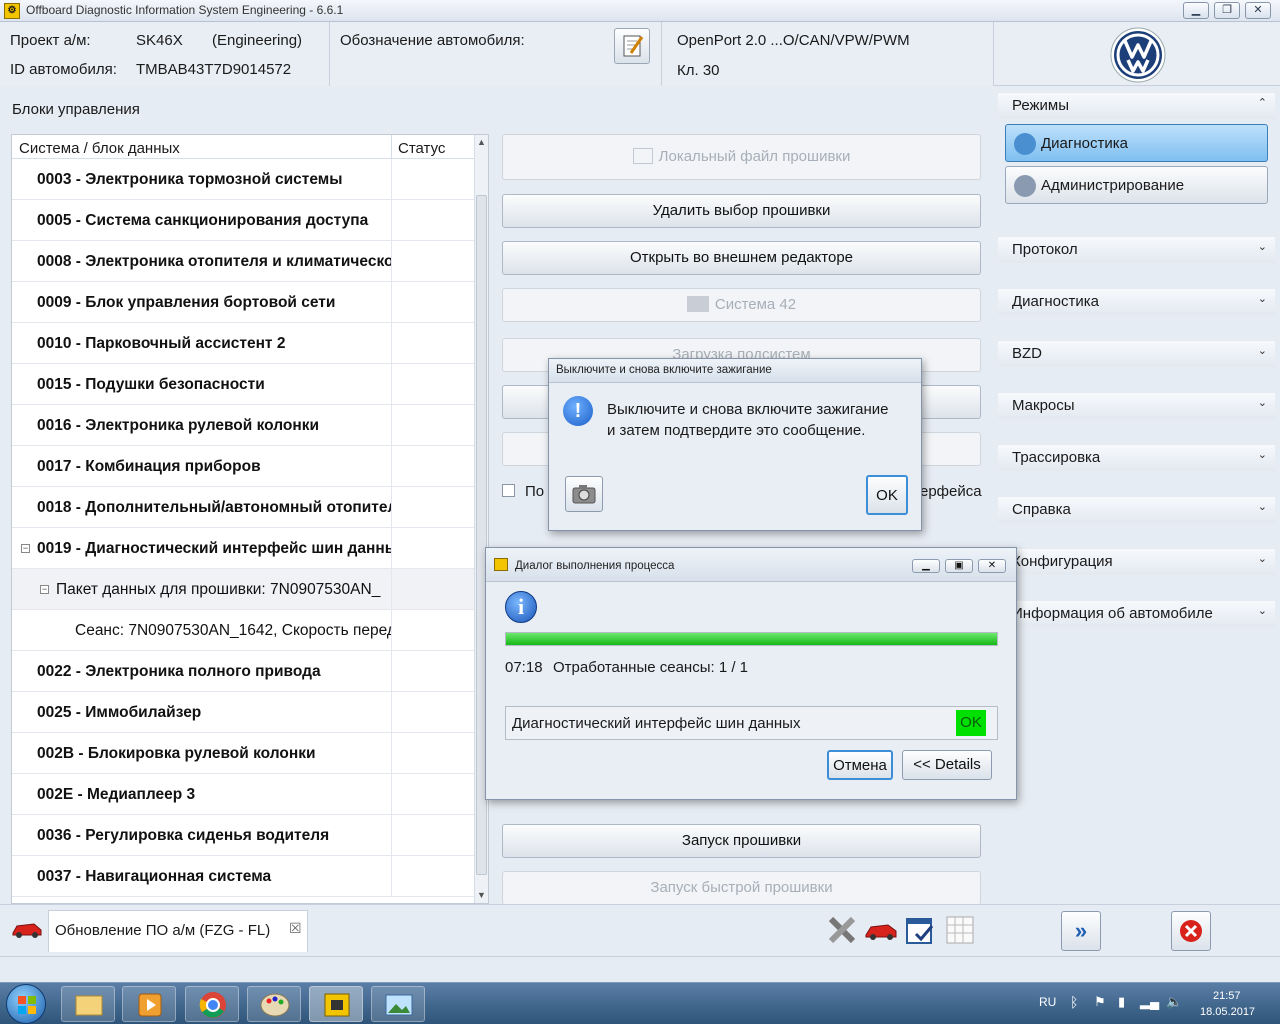 This screenshot has width=1280, height=1024. I want to click on file-icon, so click(642, 156).